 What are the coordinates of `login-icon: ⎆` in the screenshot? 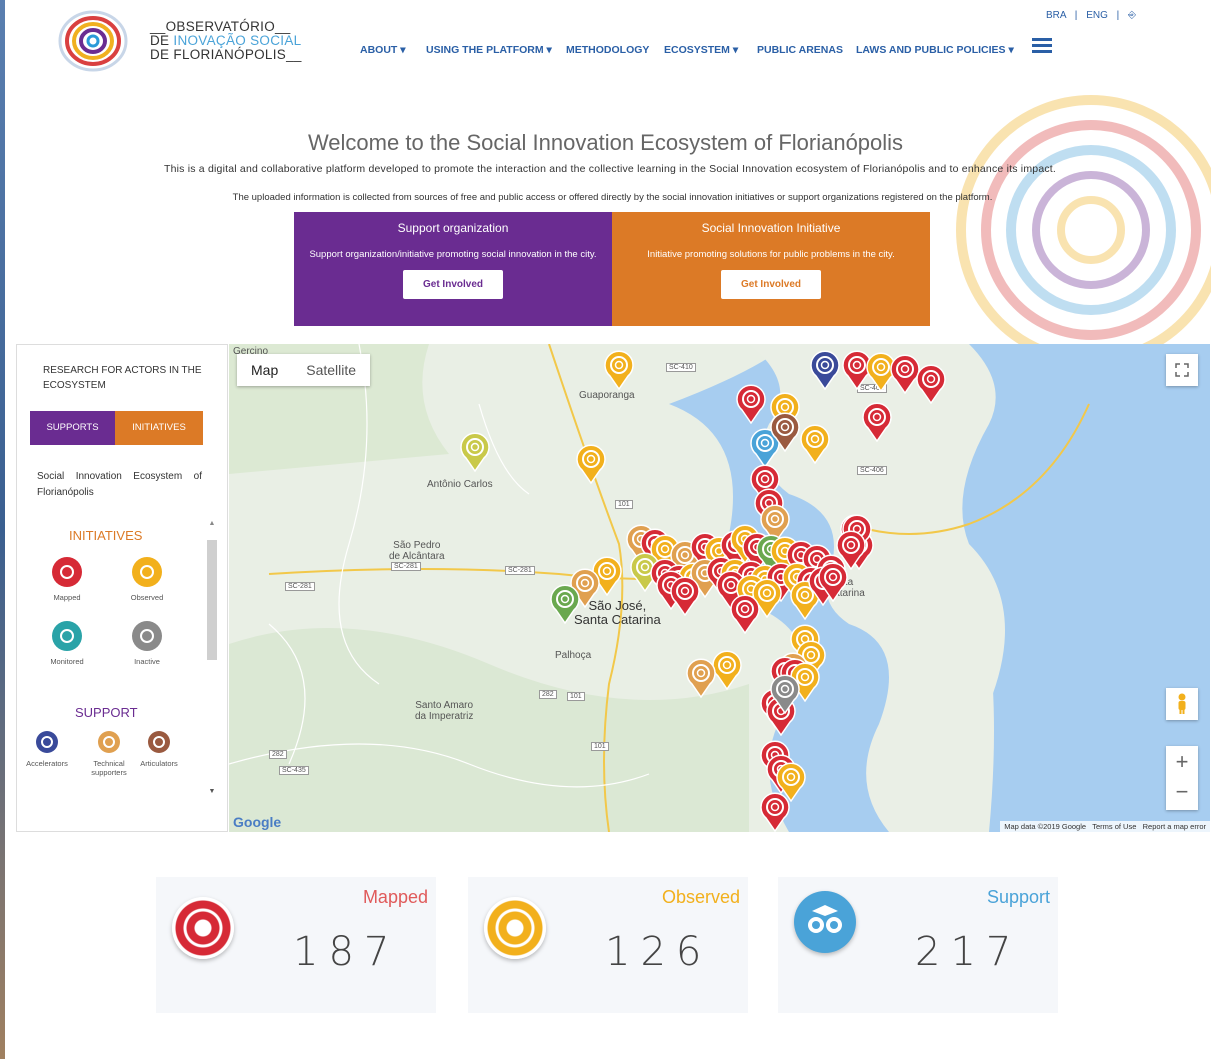 It's located at (1132, 15).